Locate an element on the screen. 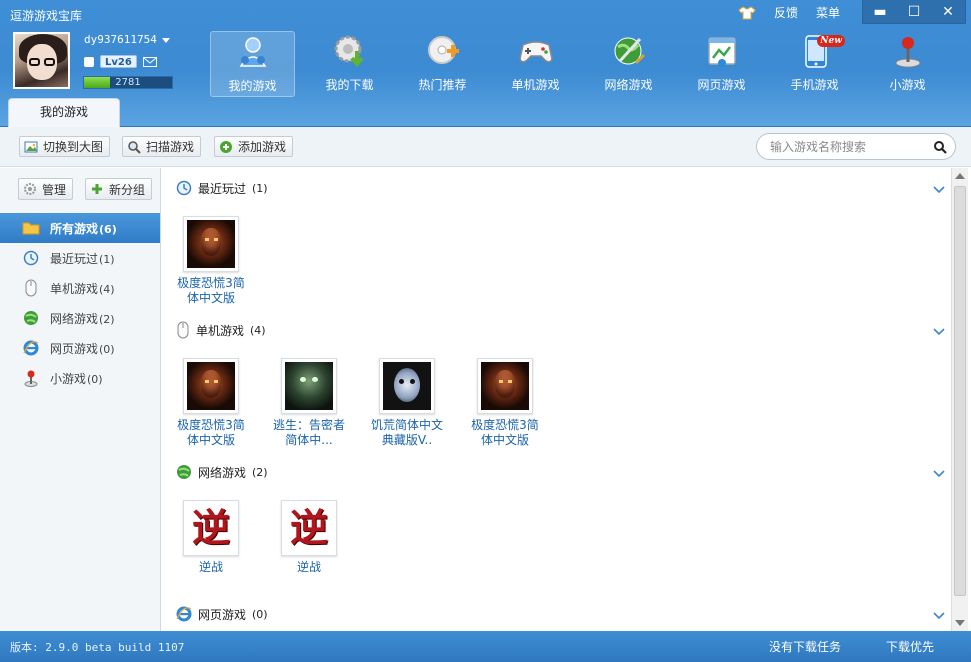 This screenshot has height=662, width=971. sidebar-item-0: 所有游戏(6) is located at coordinates (80, 228).